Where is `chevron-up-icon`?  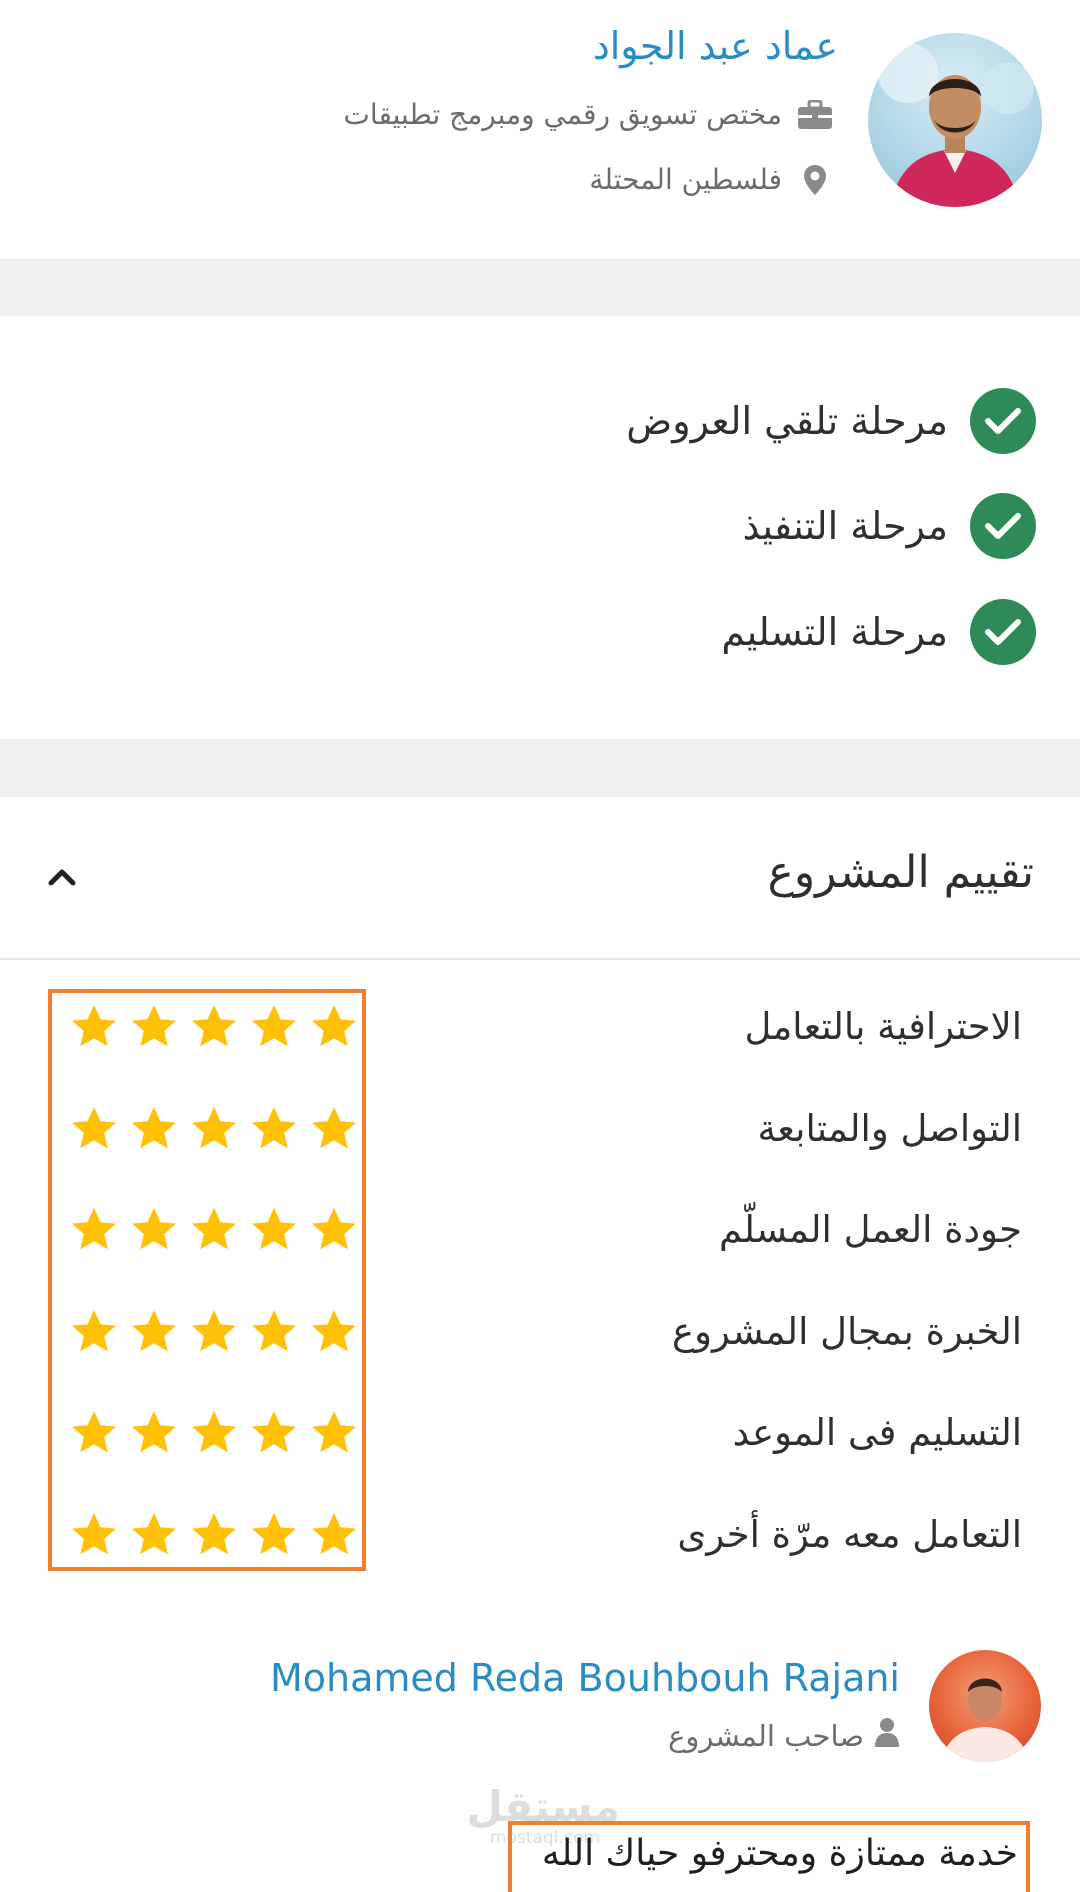 chevron-up-icon is located at coordinates (62, 877).